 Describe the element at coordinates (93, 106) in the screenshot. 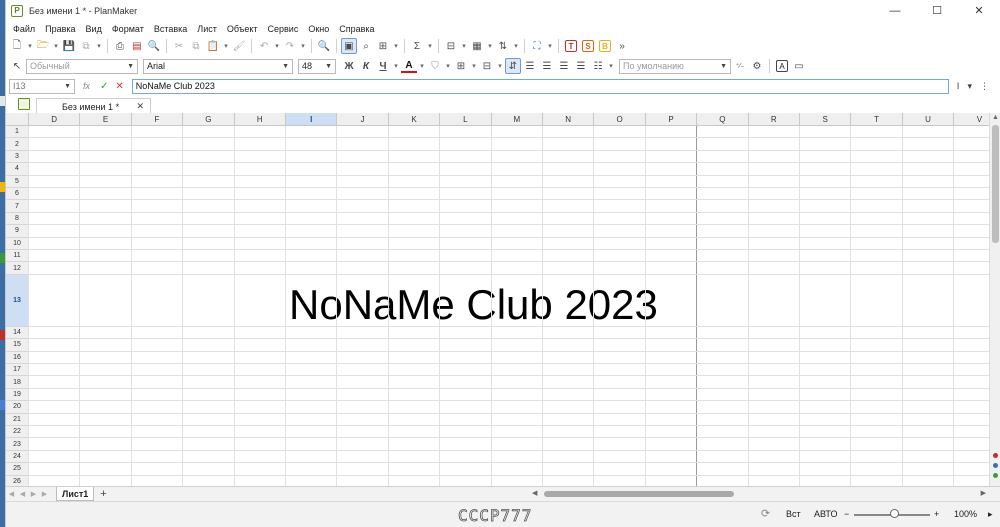

I see `document-tab: Без имени 1 * ✕` at that location.